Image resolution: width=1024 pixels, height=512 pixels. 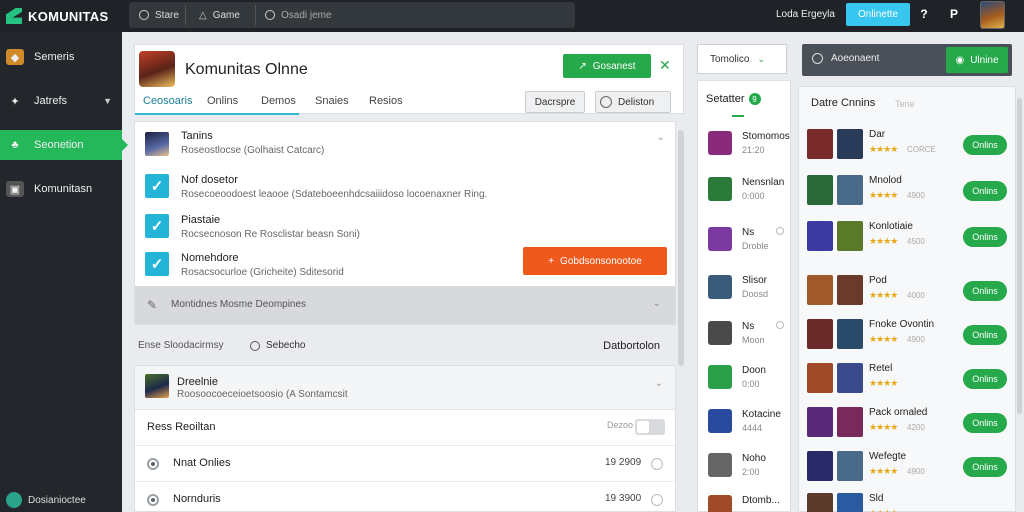 I want to click on primary-action-label: Gosanest, so click(x=614, y=66).